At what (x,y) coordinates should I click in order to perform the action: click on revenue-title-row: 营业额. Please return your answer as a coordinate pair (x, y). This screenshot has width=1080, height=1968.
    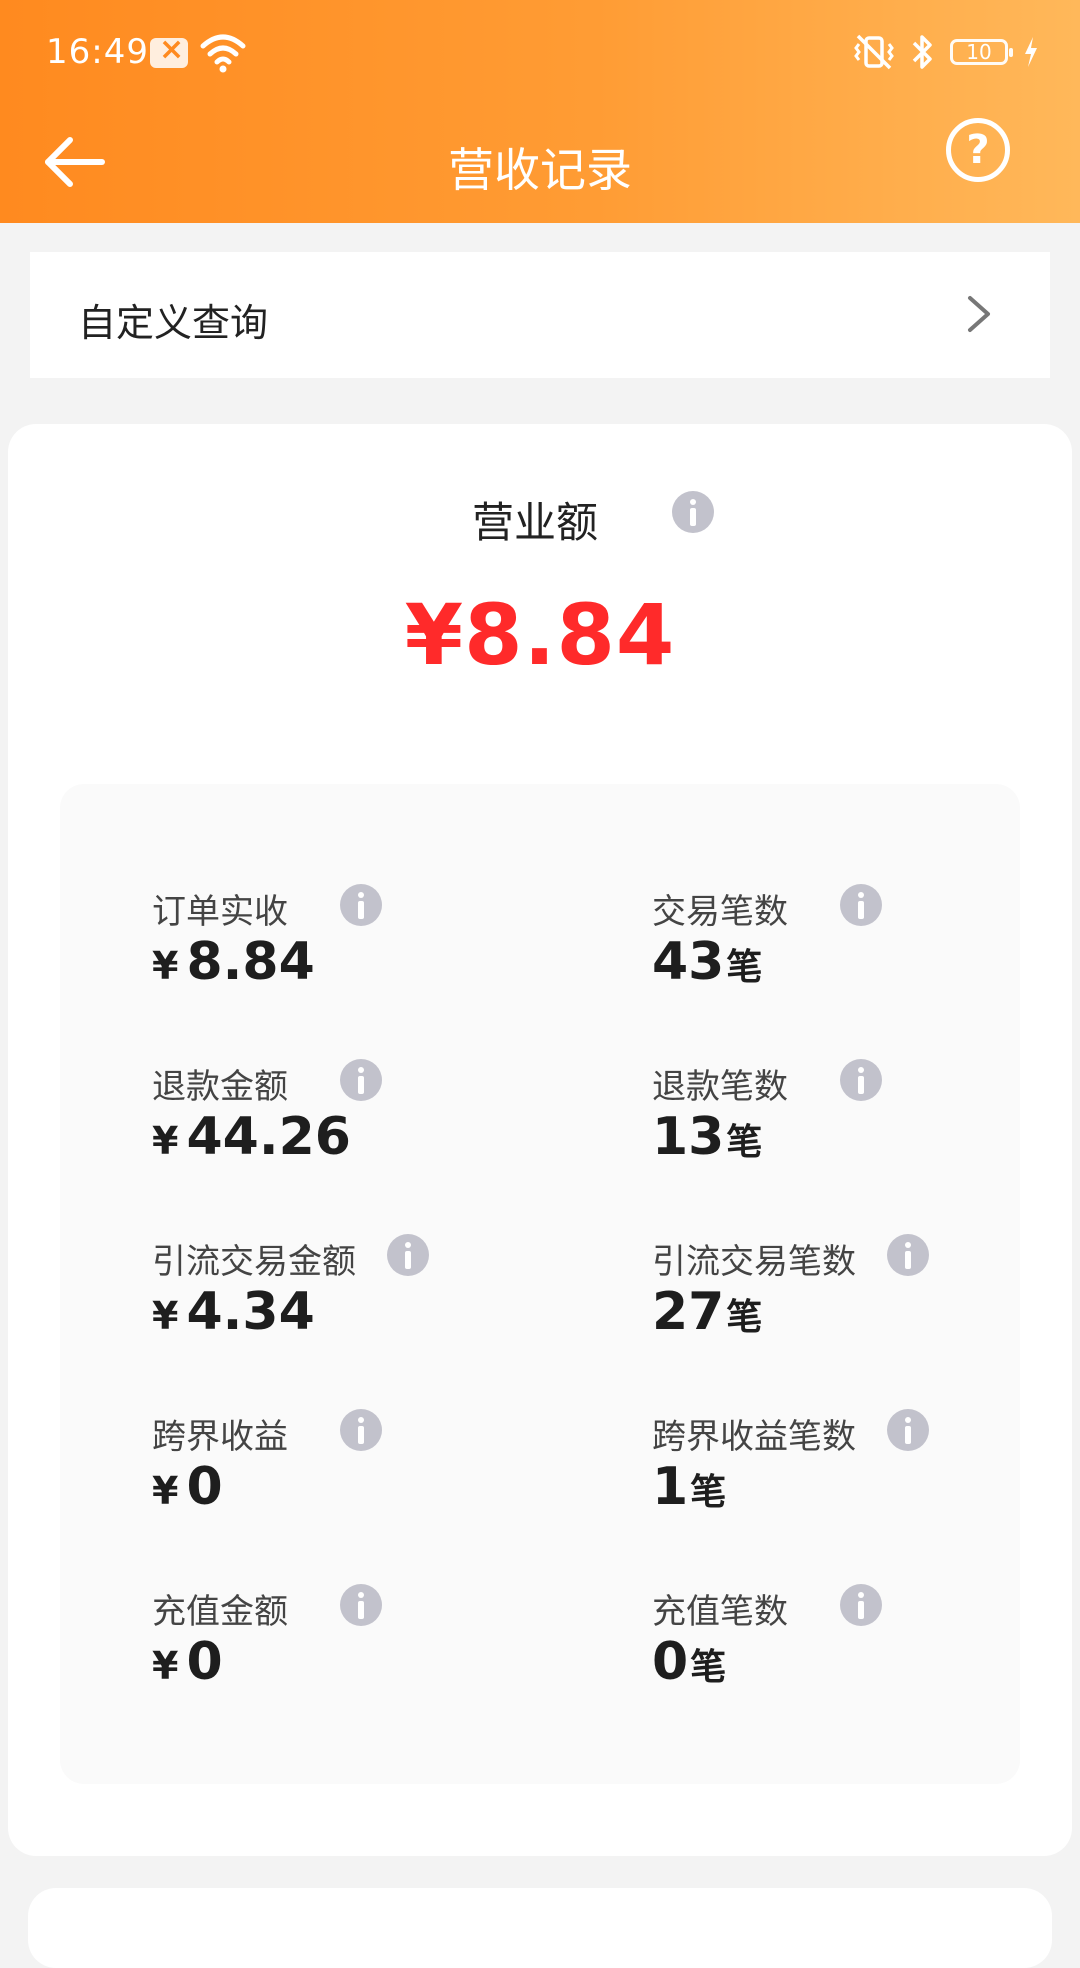
    Looking at the image, I should click on (540, 519).